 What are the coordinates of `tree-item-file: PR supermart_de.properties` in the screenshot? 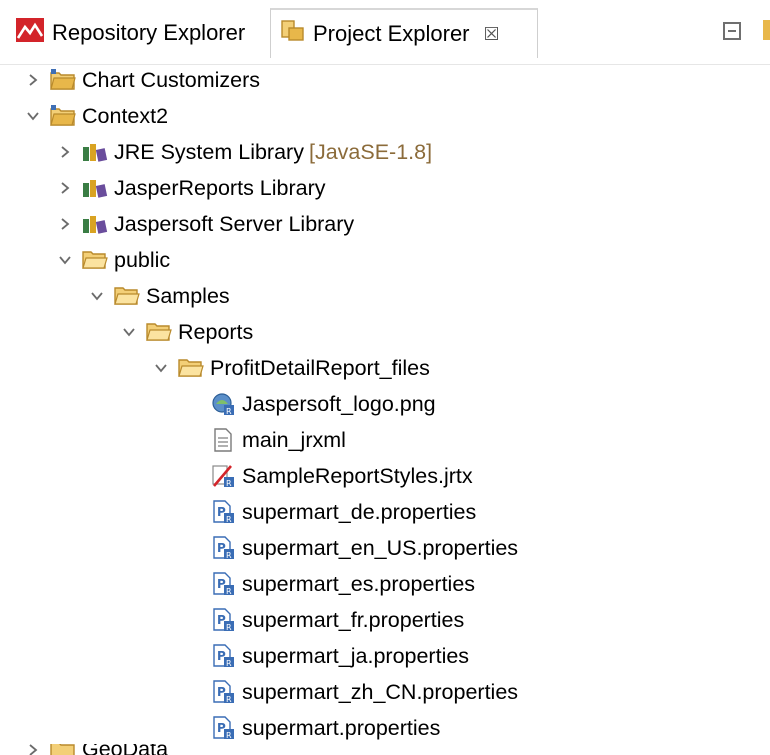 It's located at (329, 512).